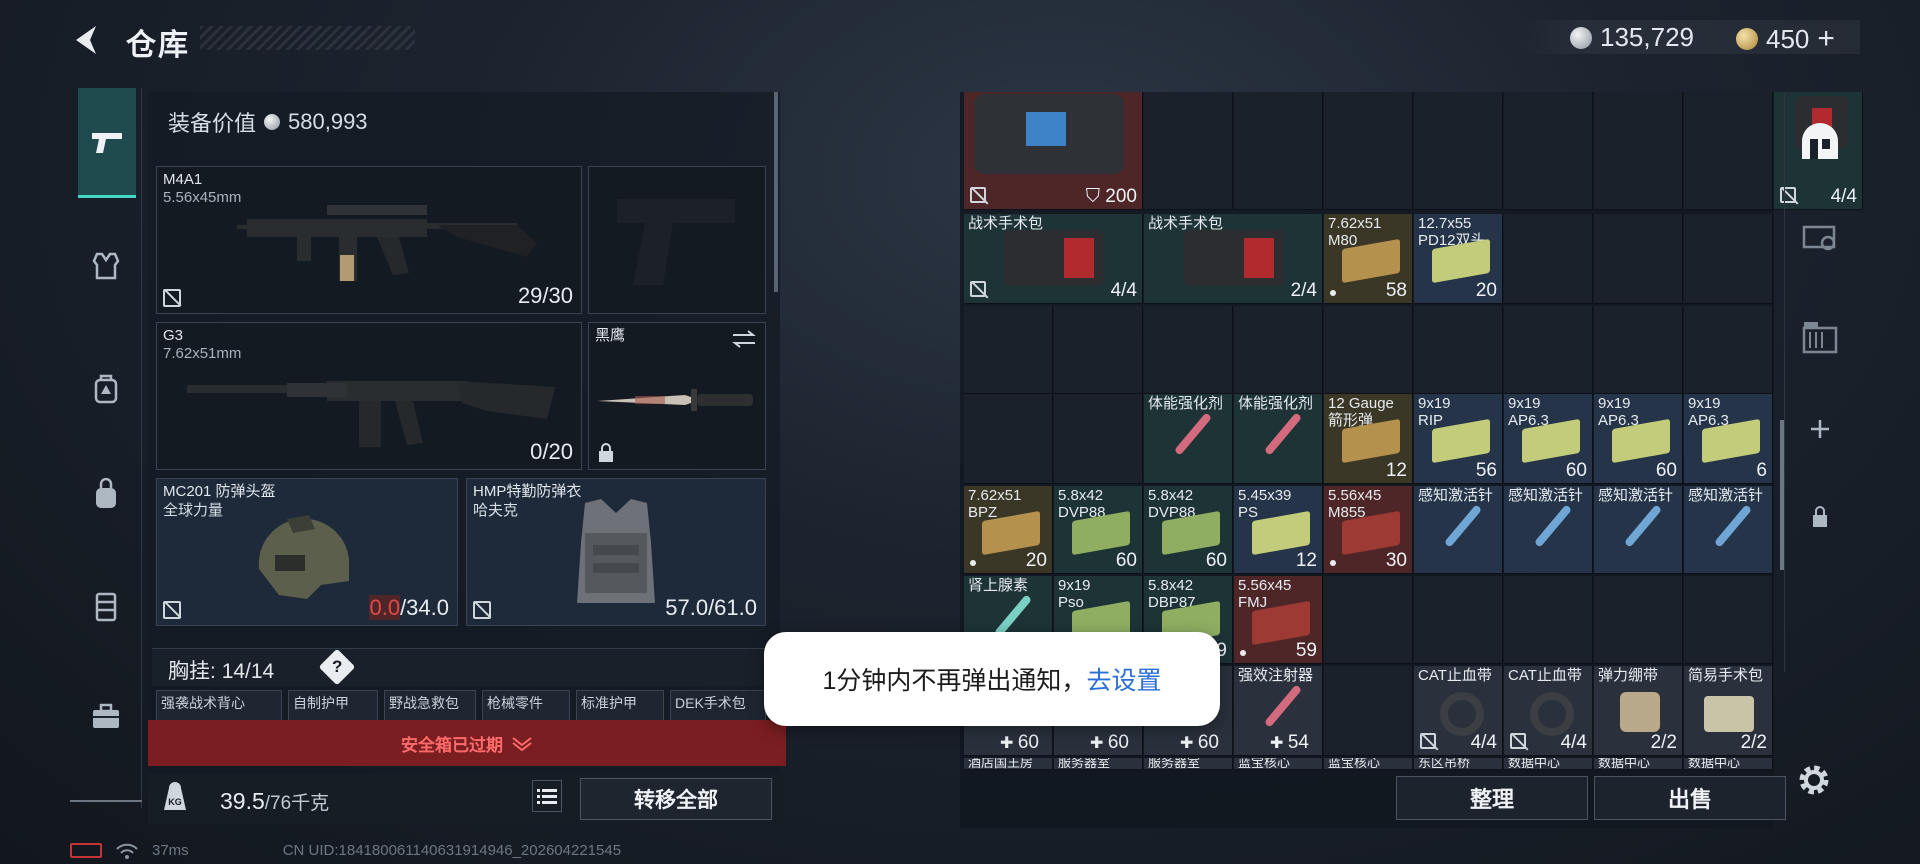 This screenshot has height=864, width=1920. Describe the element at coordinates (1278, 620) in the screenshot. I see `storage-item: 5.56x45 FMJ 59` at that location.